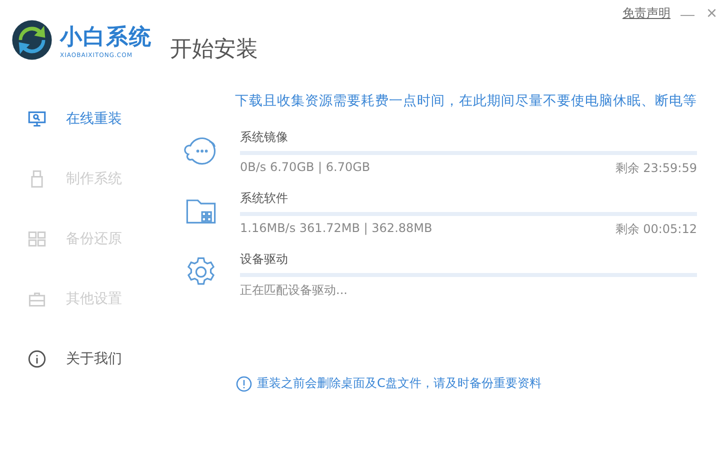  I want to click on disclaimer-link: 免责声明, so click(646, 13).